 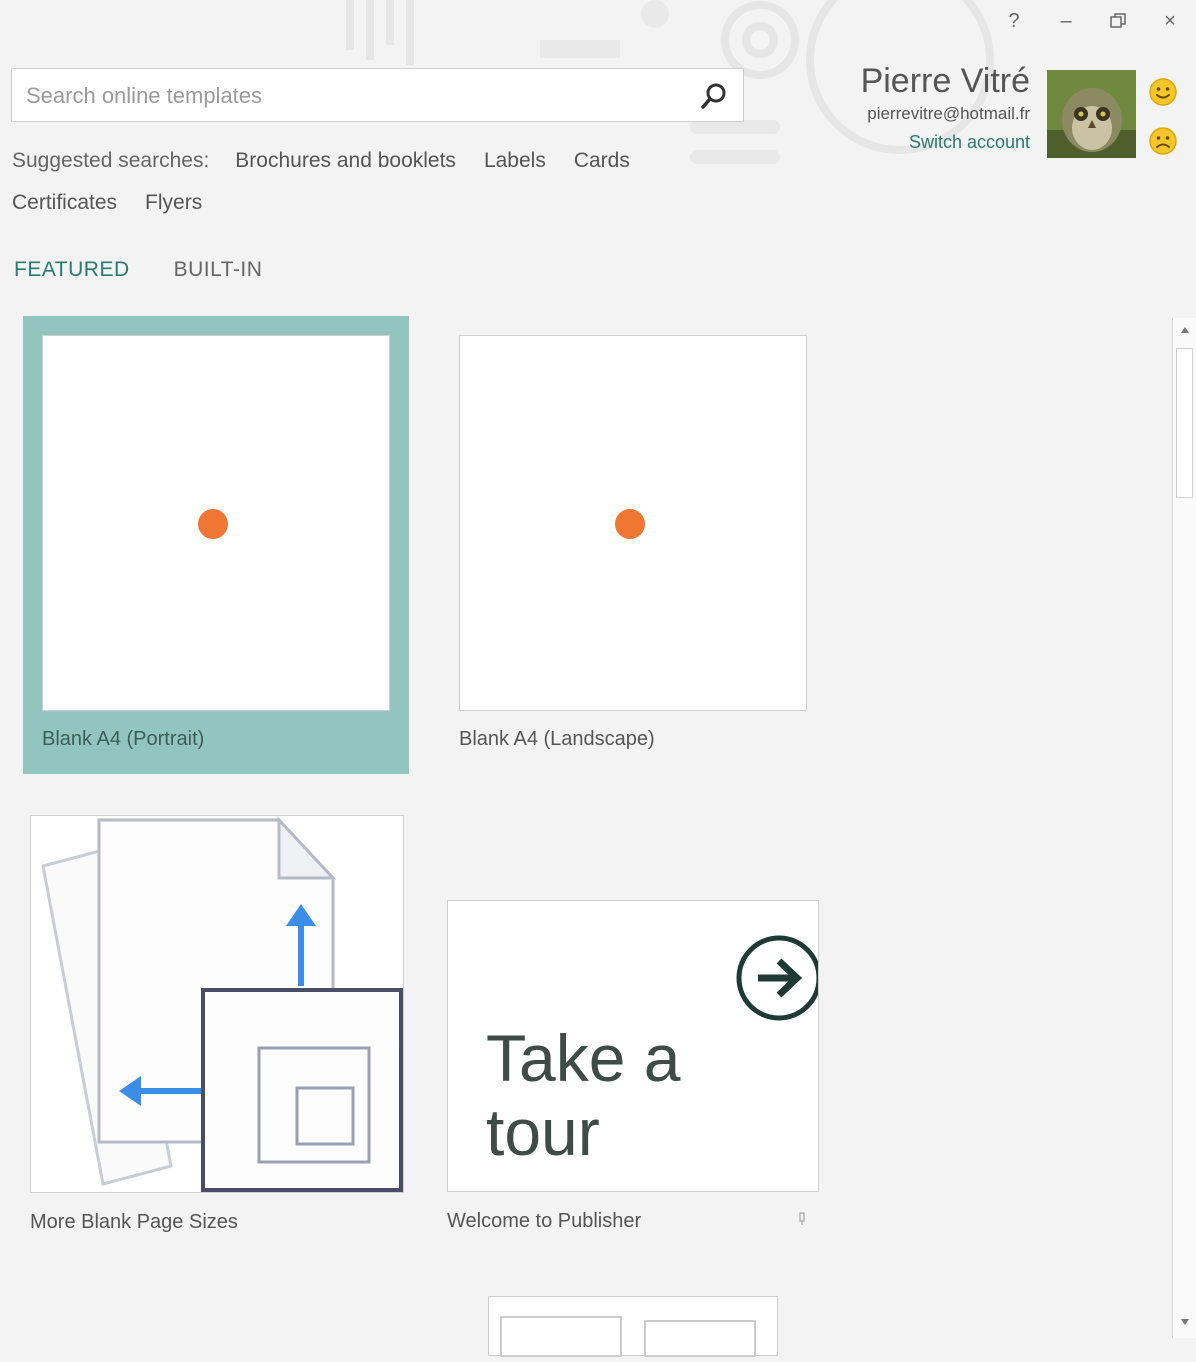 What do you see at coordinates (218, 270) in the screenshot?
I see `tab-built-in: BUILT-IN` at bounding box center [218, 270].